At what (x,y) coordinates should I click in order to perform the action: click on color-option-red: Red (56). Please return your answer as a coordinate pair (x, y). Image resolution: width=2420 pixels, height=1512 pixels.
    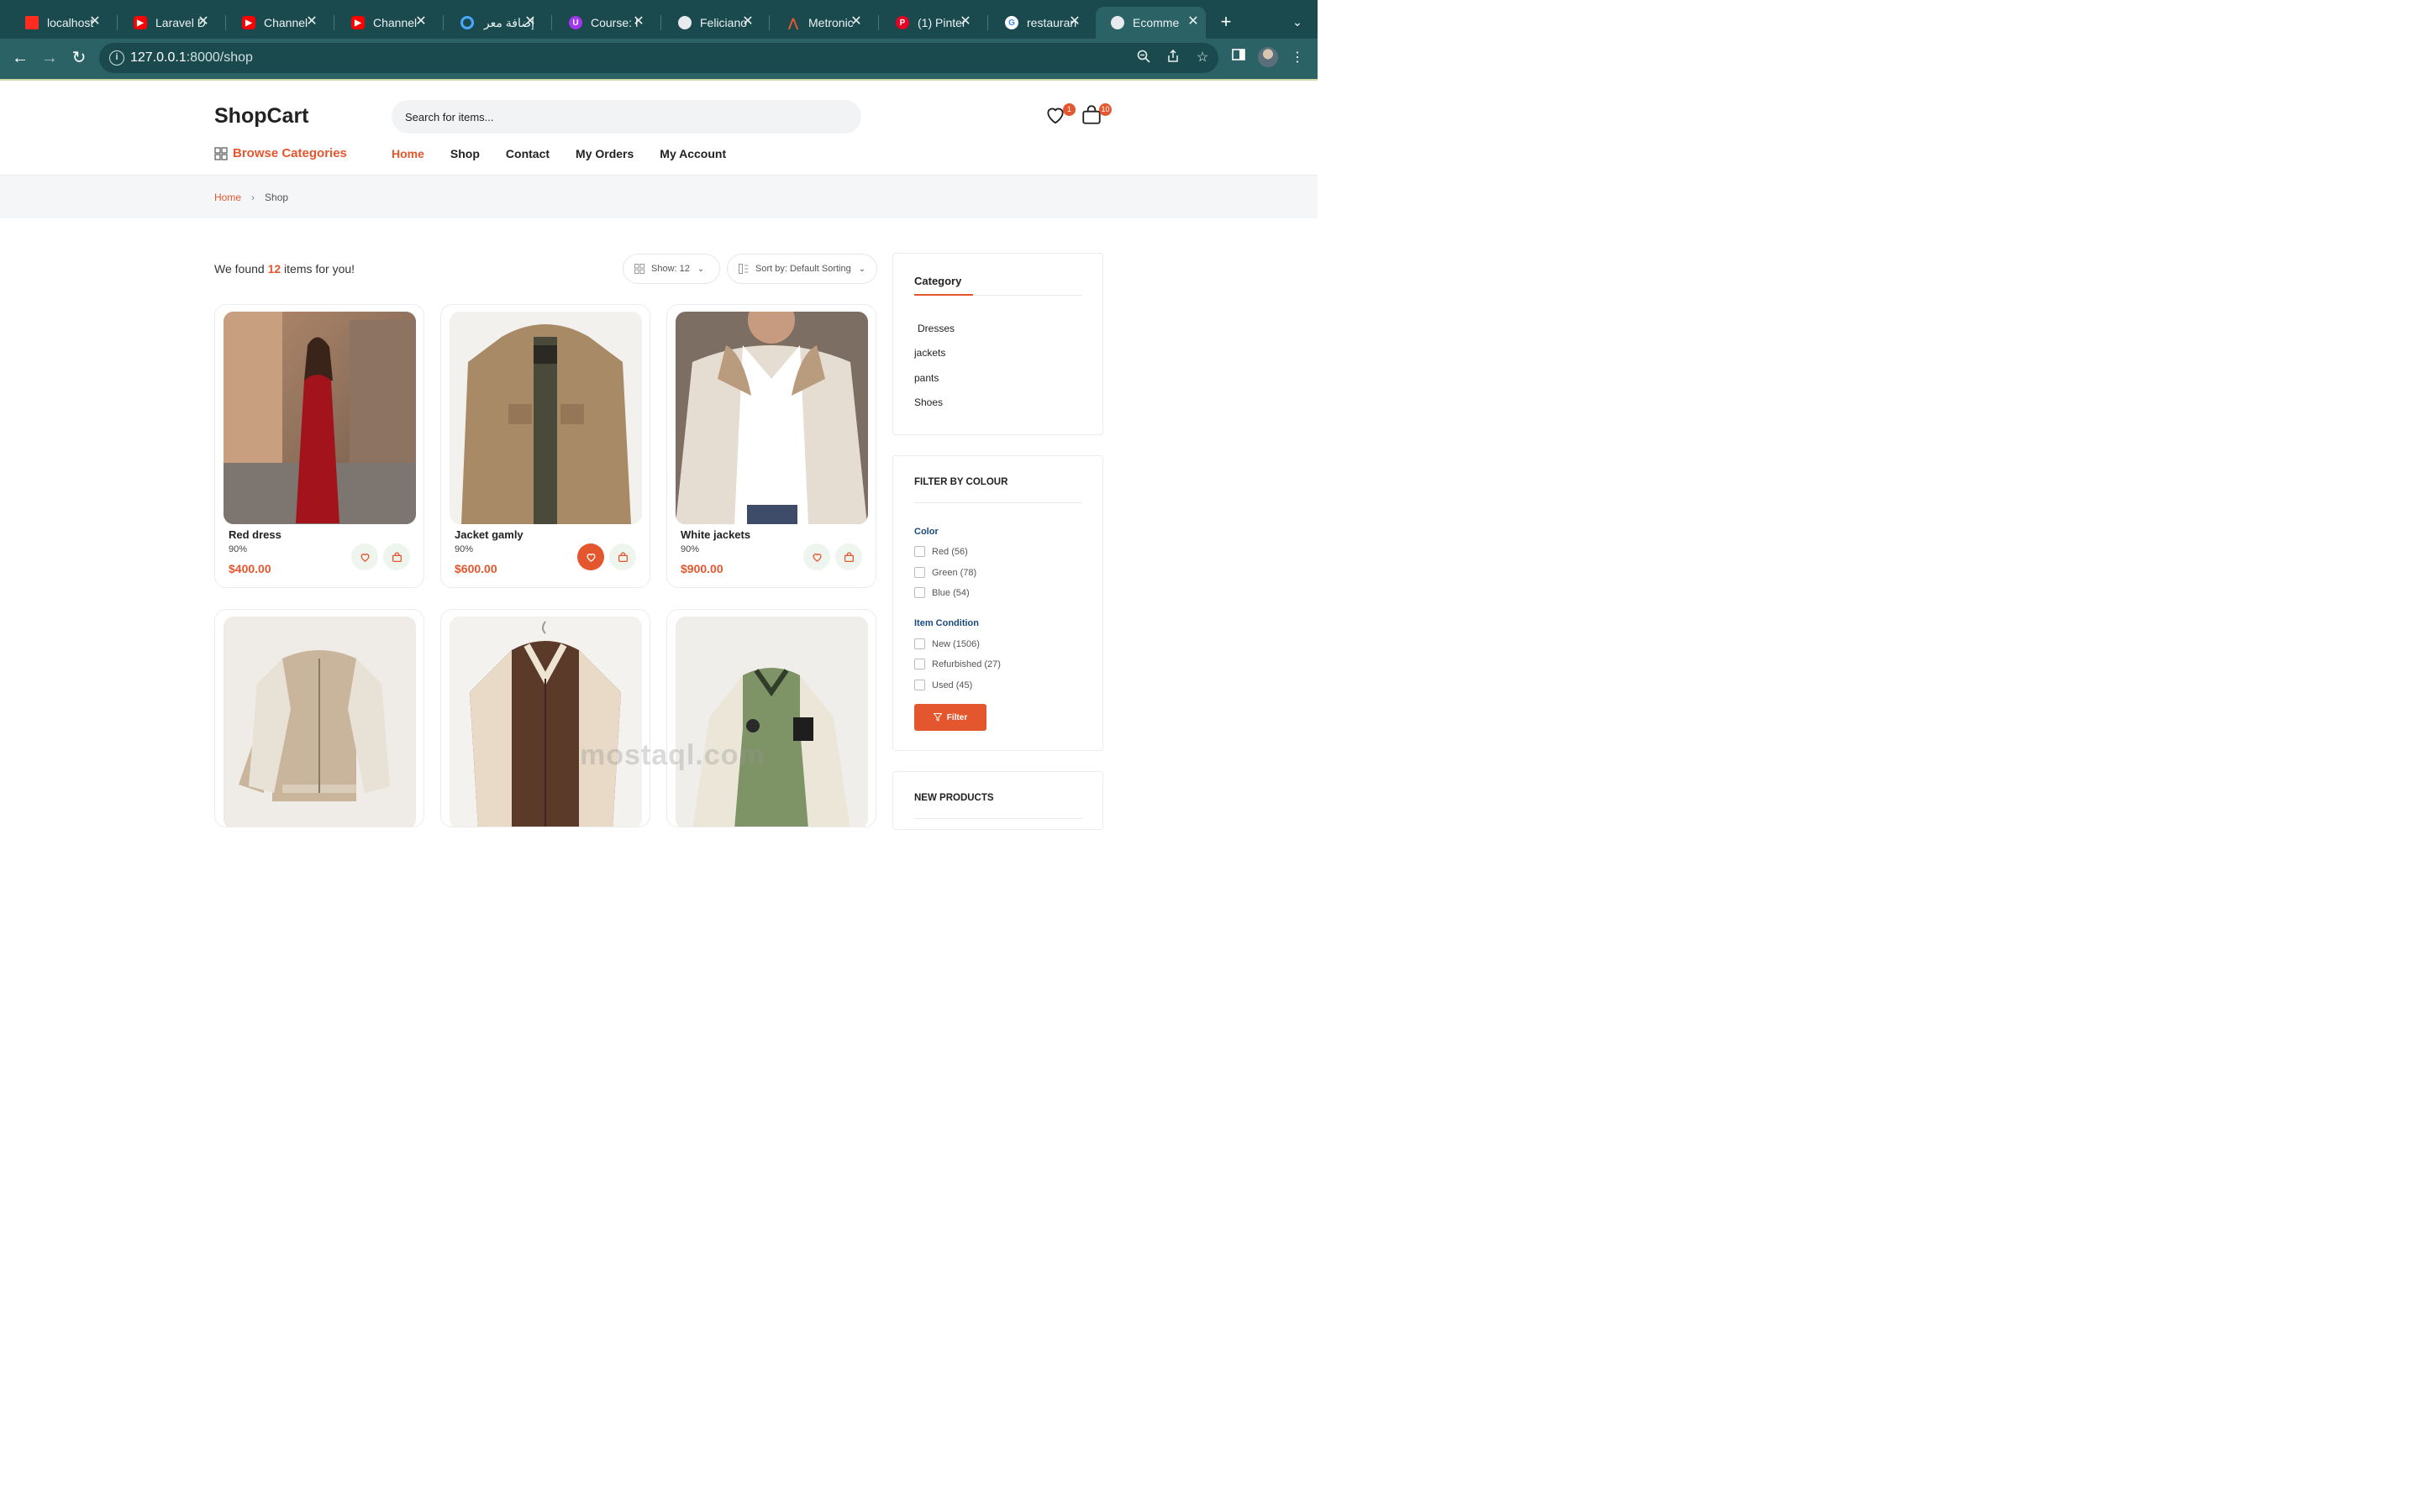
    Looking at the image, I should click on (941, 551).